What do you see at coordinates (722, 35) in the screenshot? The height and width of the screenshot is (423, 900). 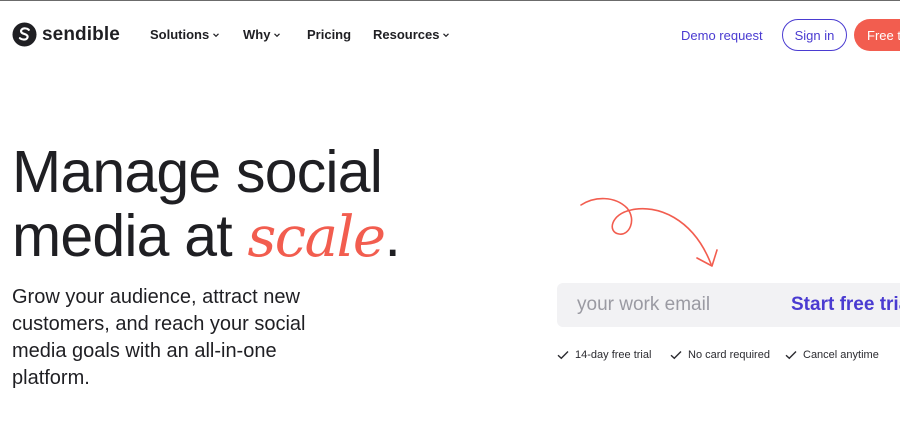 I see `demo-request-link: Demo request` at bounding box center [722, 35].